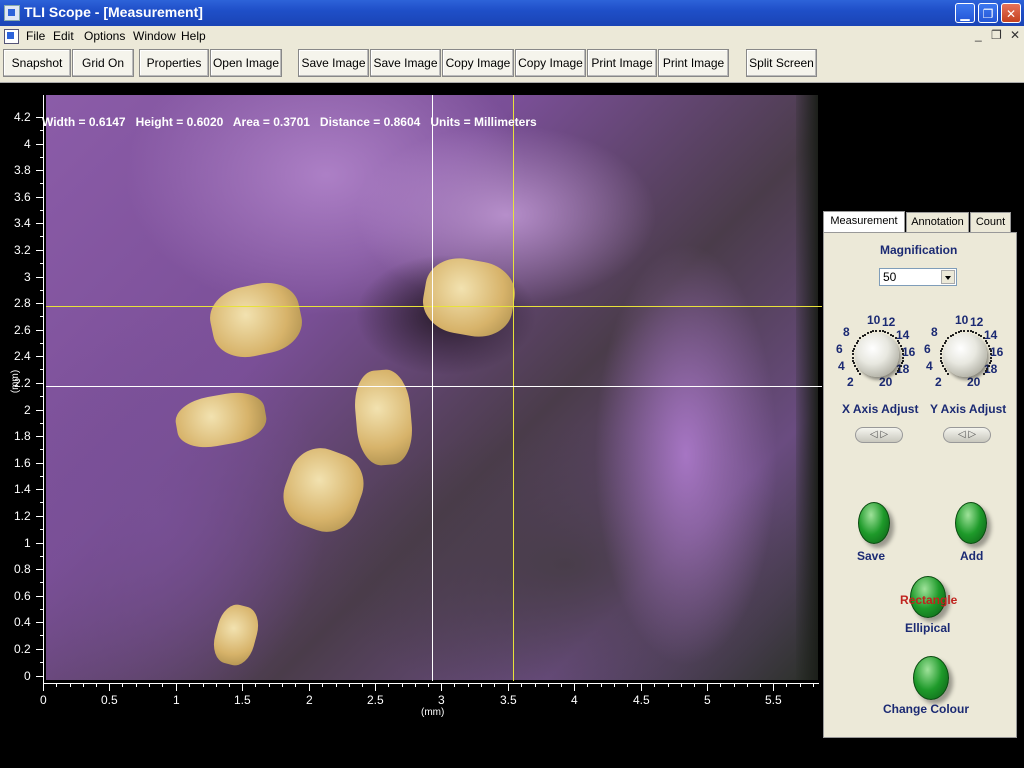  What do you see at coordinates (43, 389) in the screenshot?
I see `y-axis-line` at bounding box center [43, 389].